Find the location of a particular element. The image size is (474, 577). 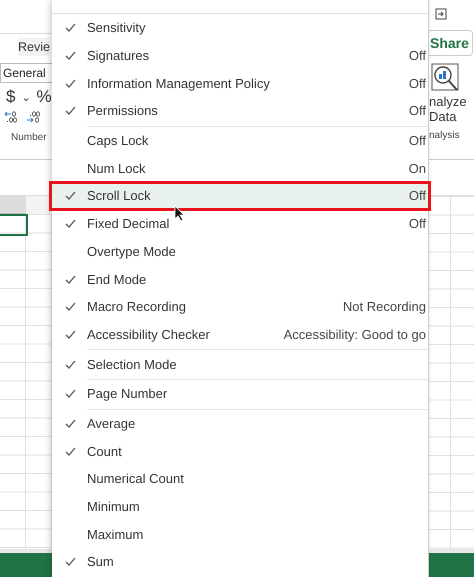

menu-item: Average is located at coordinates (240, 424).